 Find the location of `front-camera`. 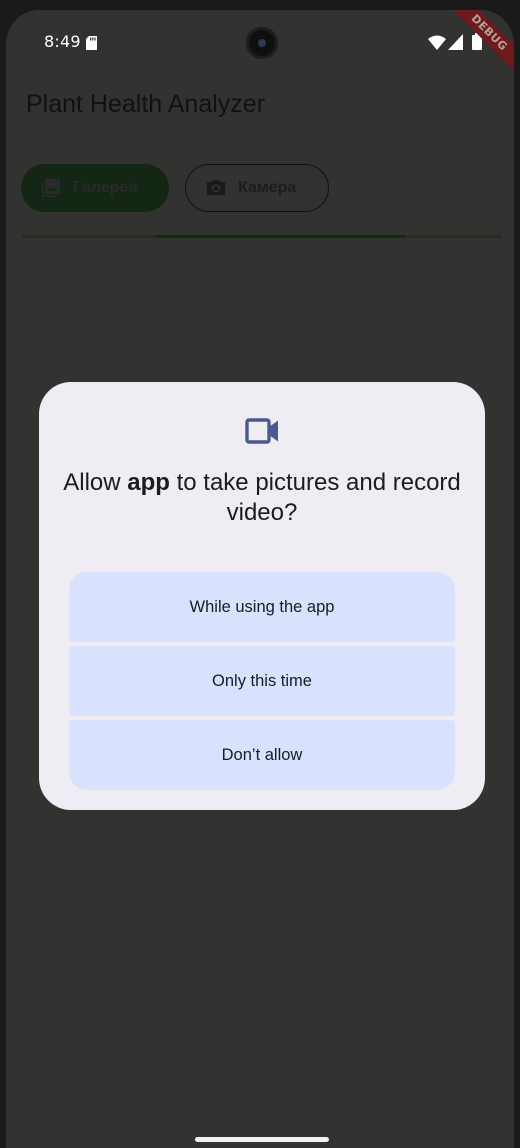

front-camera is located at coordinates (262, 43).